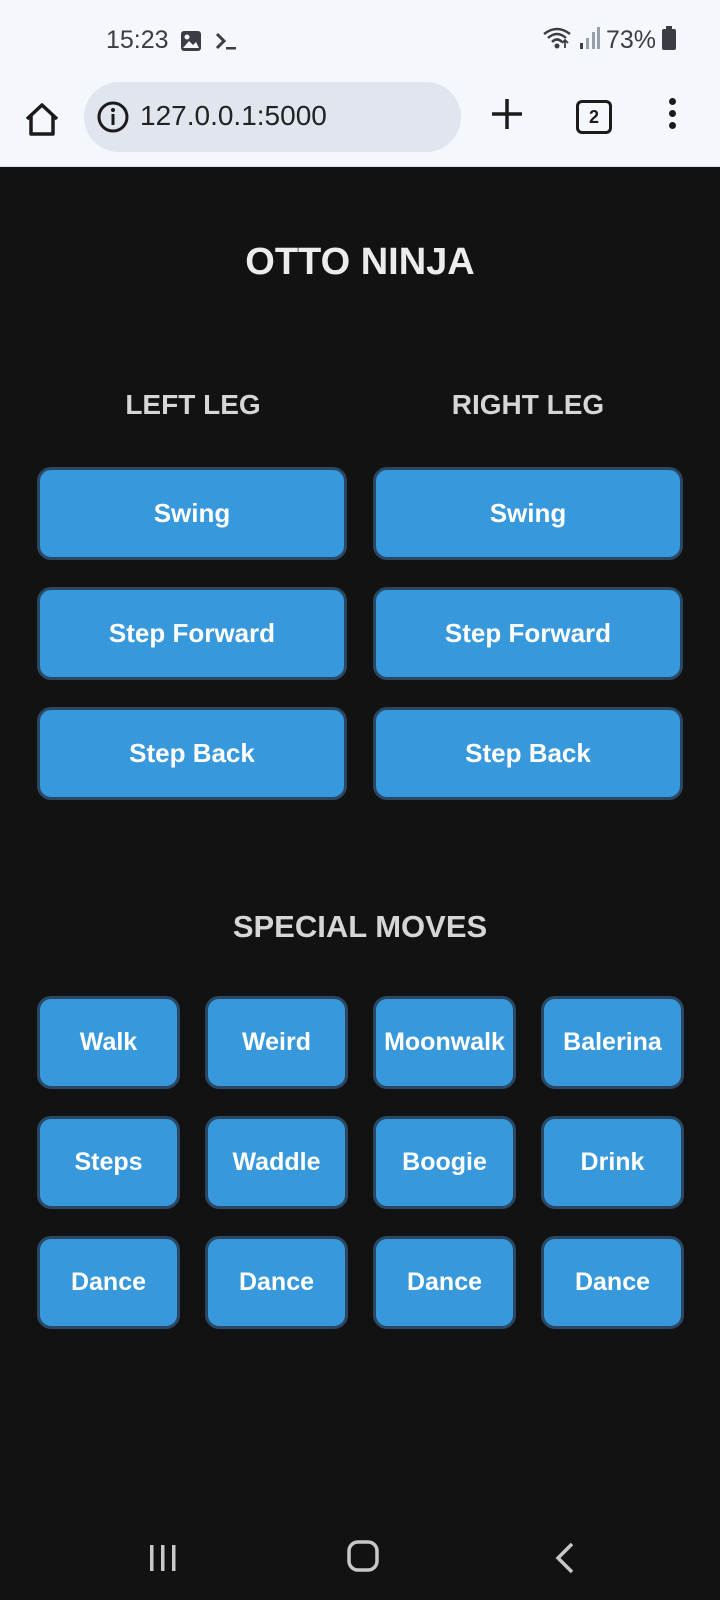 This screenshot has width=720, height=1600. What do you see at coordinates (528, 404) in the screenshot?
I see `right-leg-header: RIGHT LEG` at bounding box center [528, 404].